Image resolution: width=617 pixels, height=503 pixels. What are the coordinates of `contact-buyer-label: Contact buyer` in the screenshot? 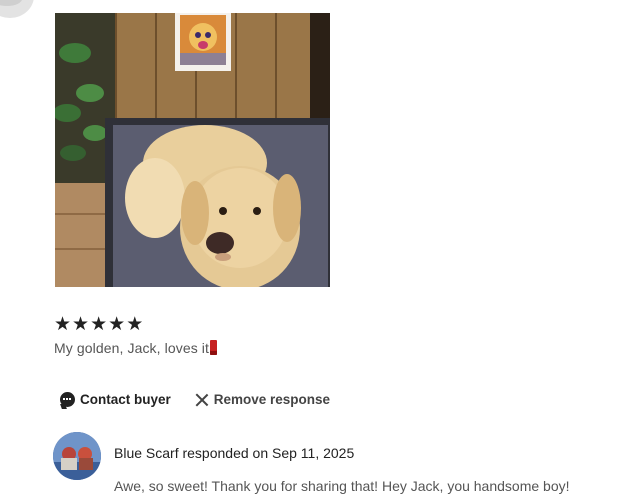 It's located at (125, 399).